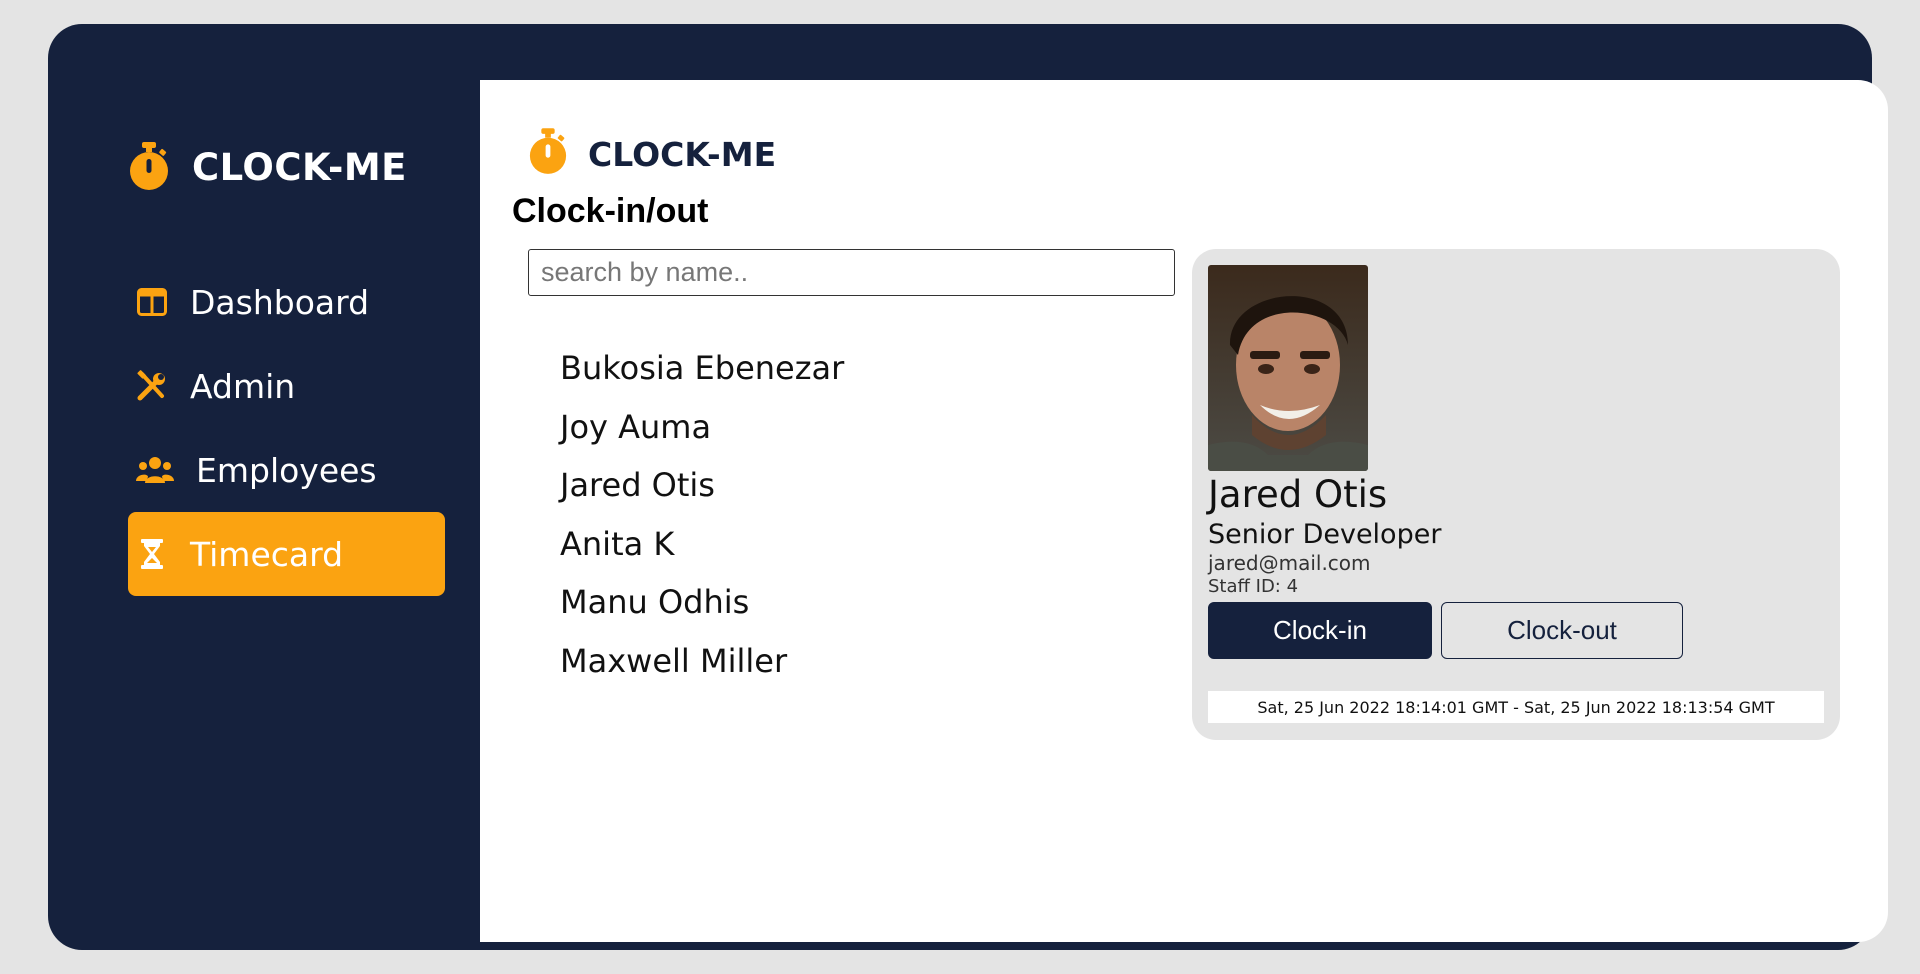 This screenshot has width=1920, height=974. What do you see at coordinates (702, 498) in the screenshot?
I see `list-item: Jared Otis` at bounding box center [702, 498].